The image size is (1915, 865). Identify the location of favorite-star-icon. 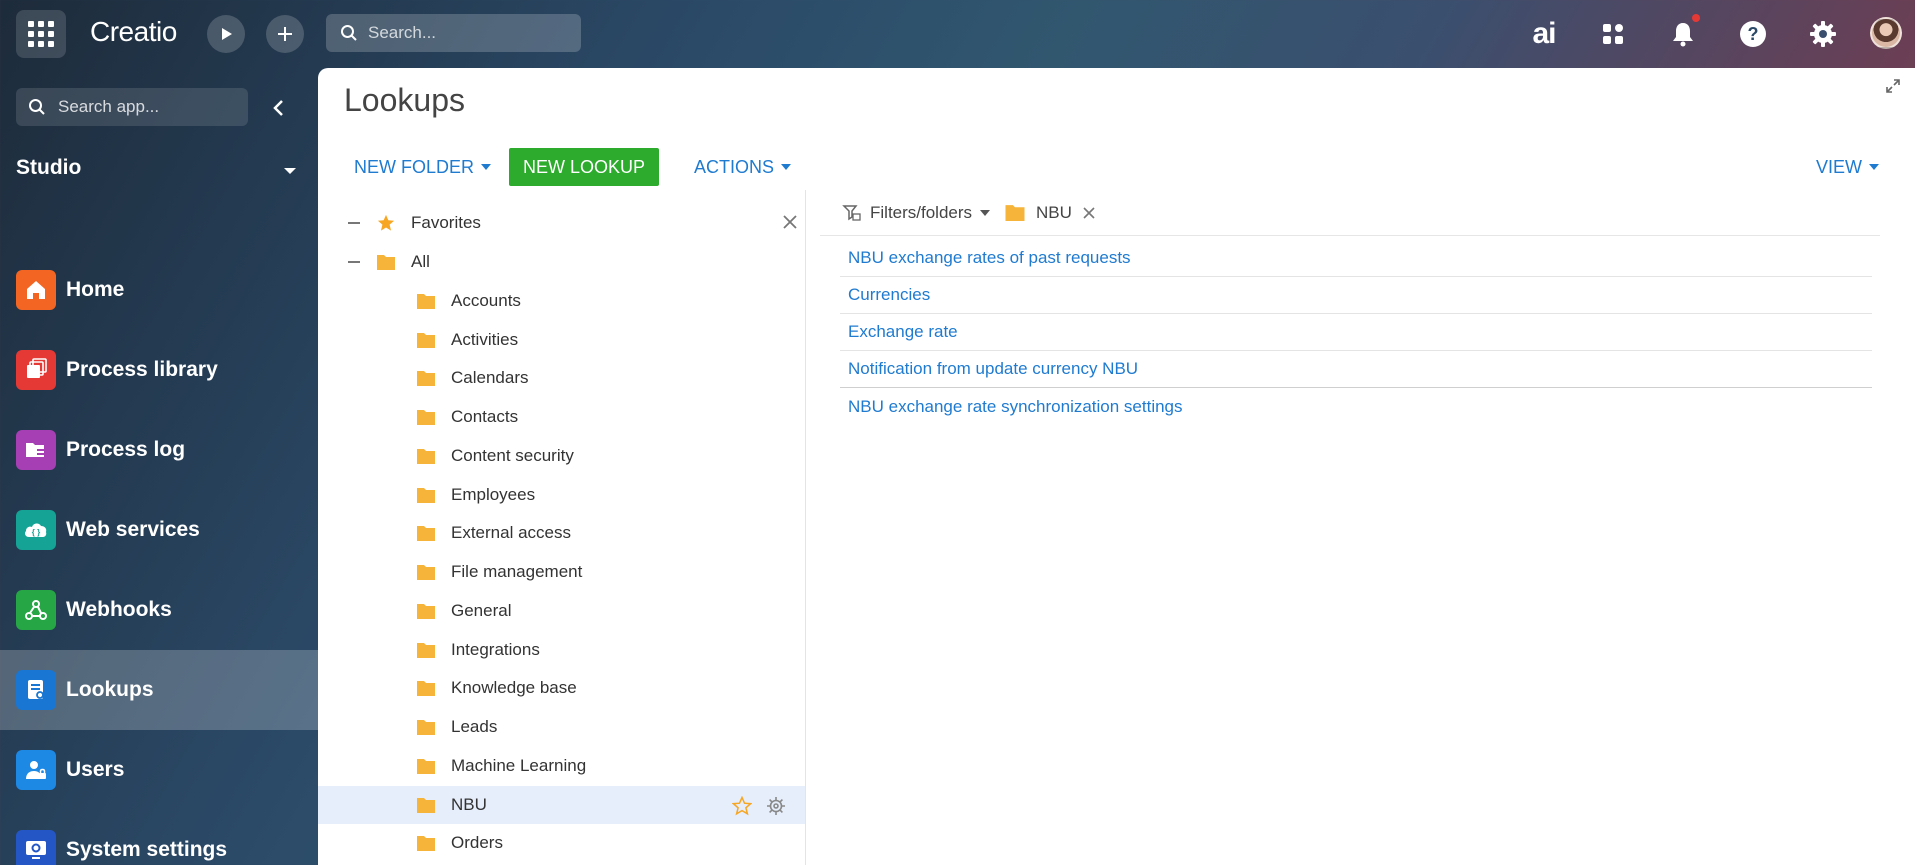
(742, 806).